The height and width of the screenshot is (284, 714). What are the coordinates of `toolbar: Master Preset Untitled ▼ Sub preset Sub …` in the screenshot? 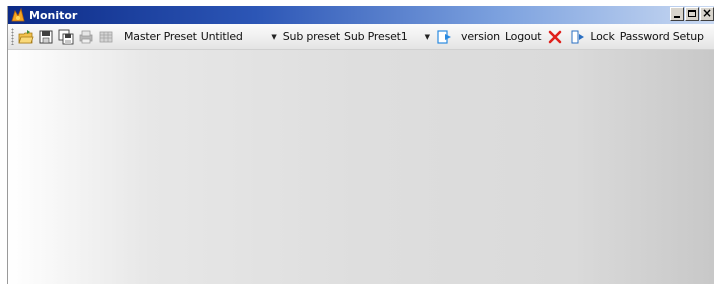 It's located at (361, 37).